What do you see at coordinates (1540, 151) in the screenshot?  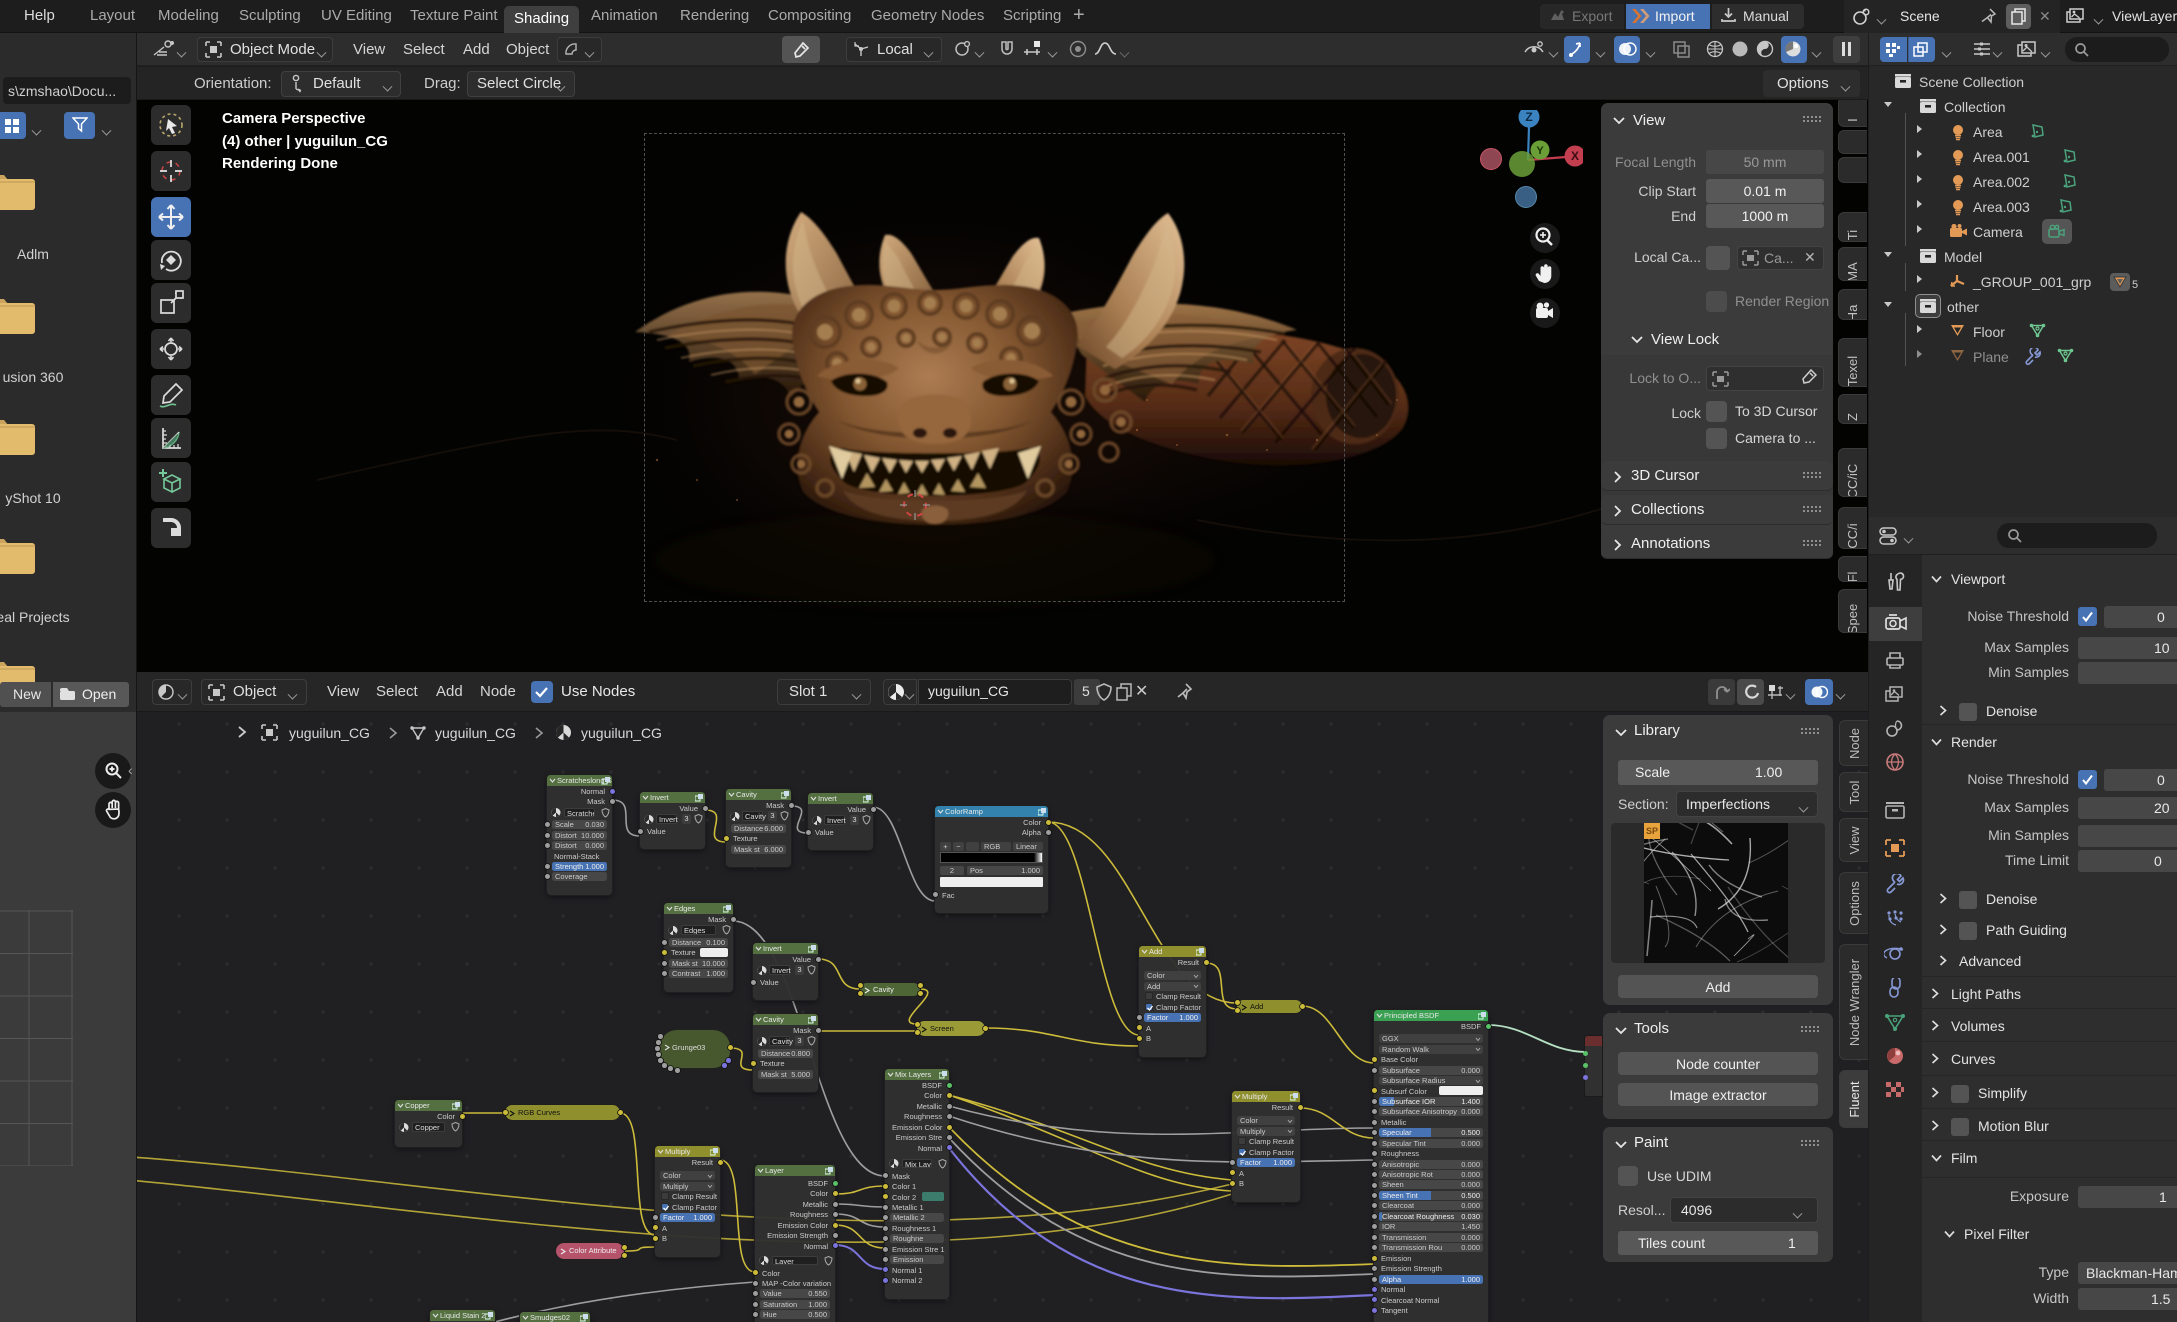 I see `svg-text: Y` at bounding box center [1540, 151].